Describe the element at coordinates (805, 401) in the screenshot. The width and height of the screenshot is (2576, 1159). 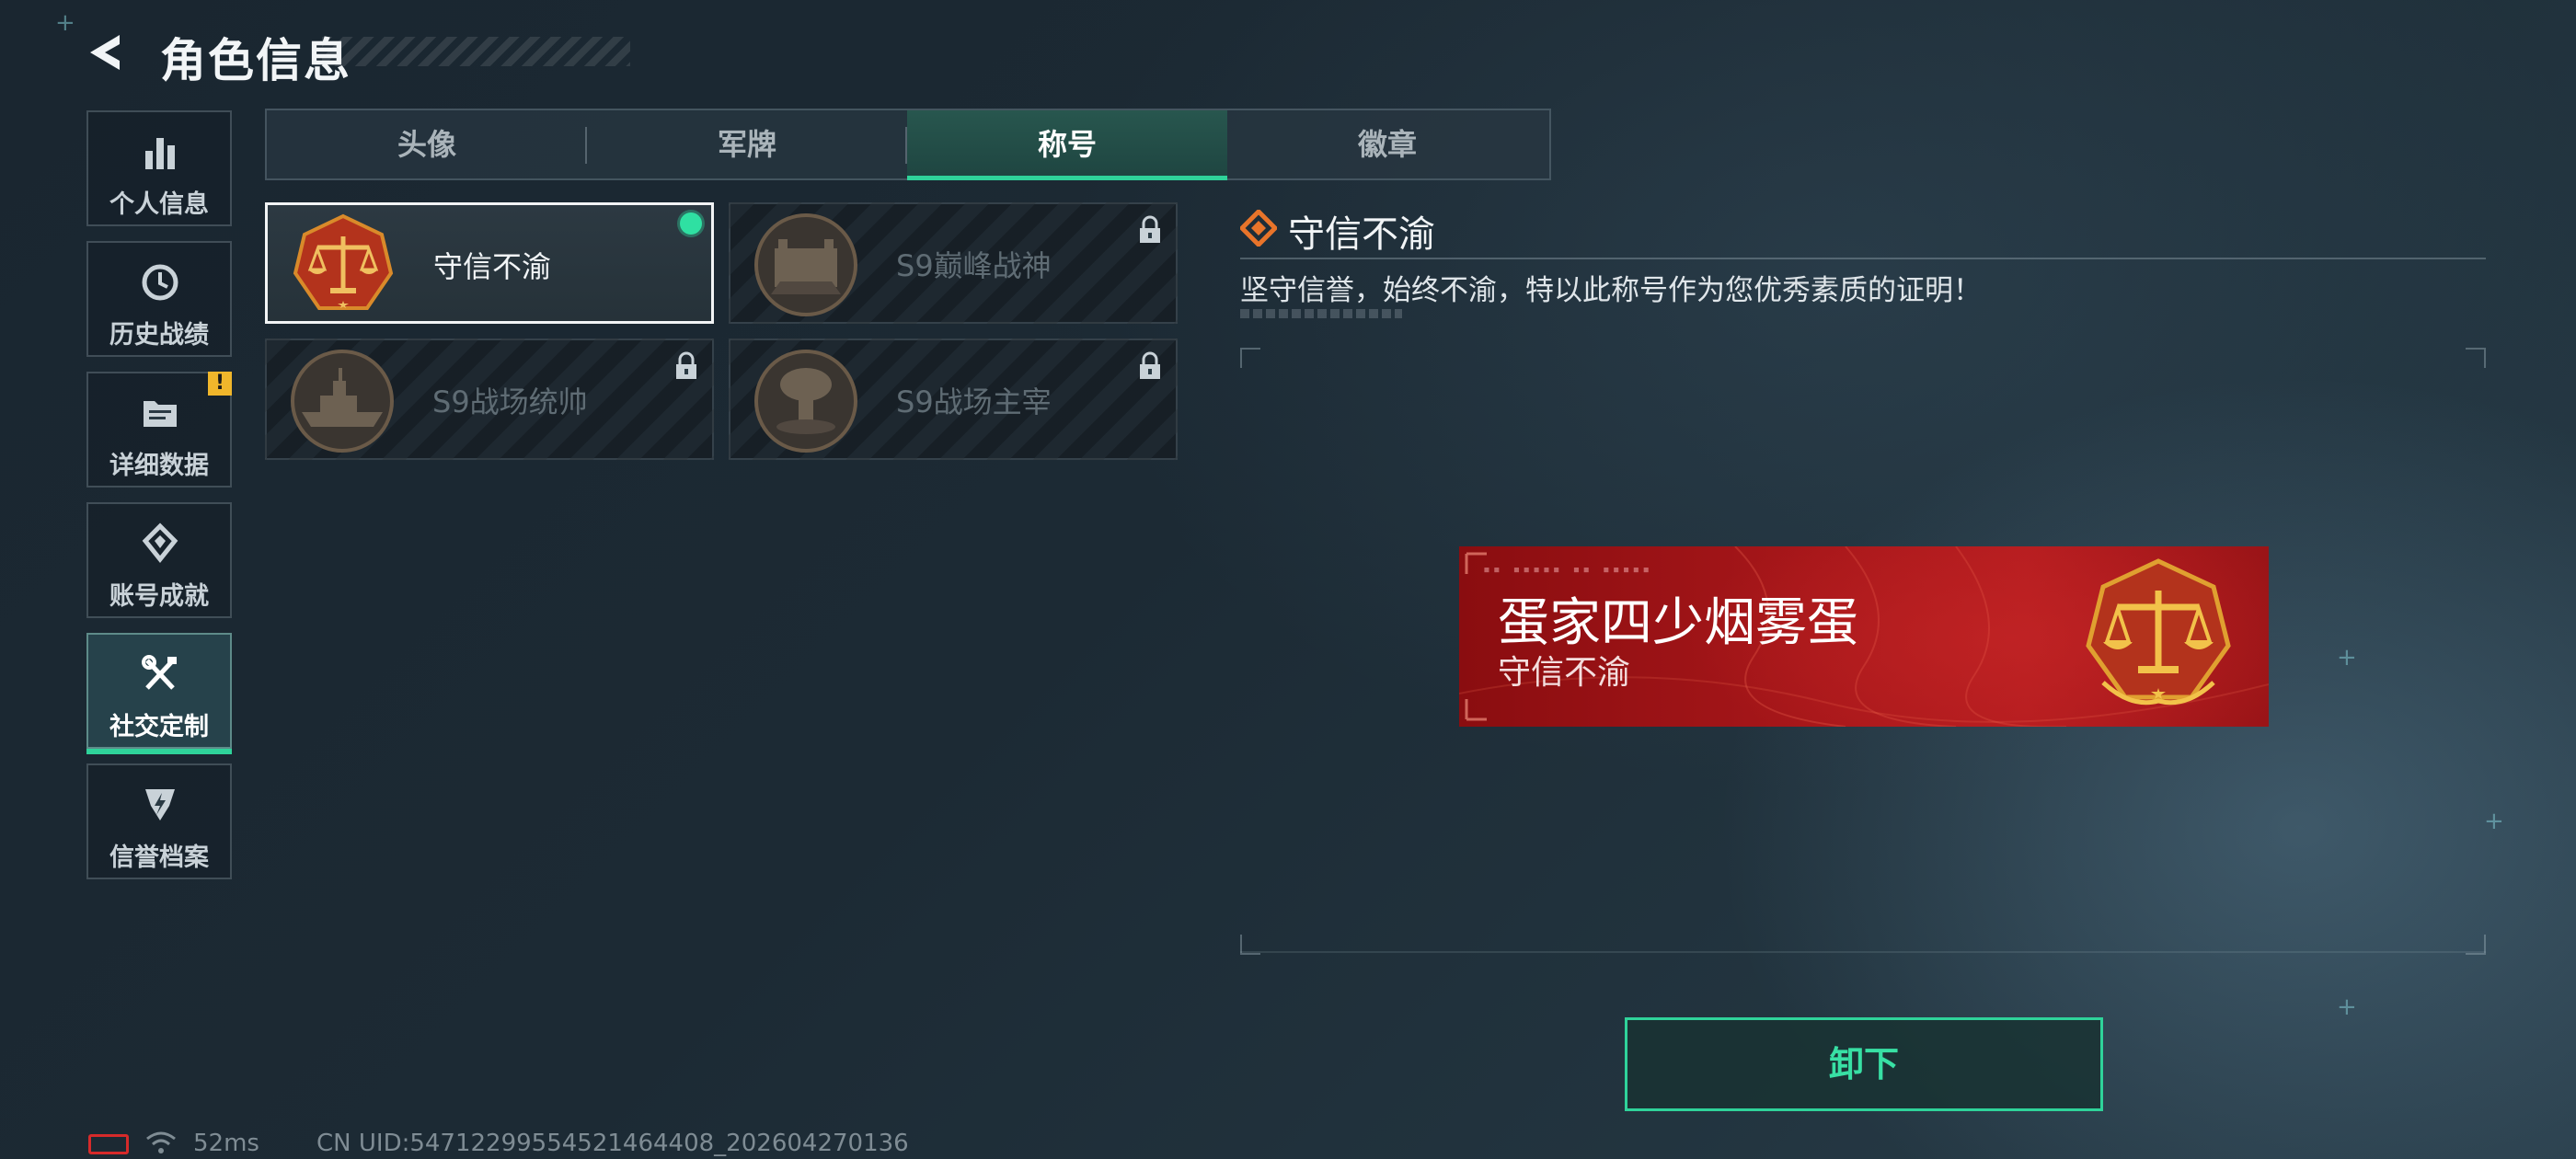
I see `mushroom-cloud-emblem-icon` at that location.